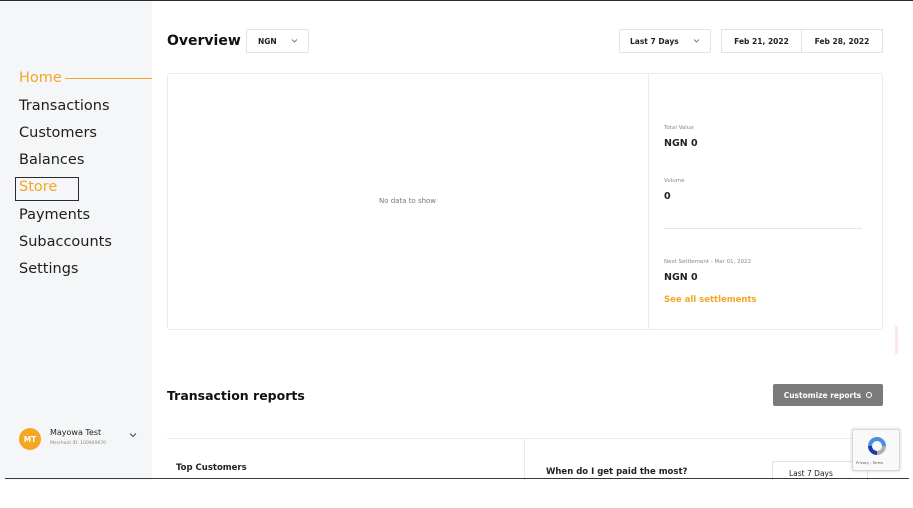 Image resolution: width=913 pixels, height=508 pixels. Describe the element at coordinates (76, 432) in the screenshot. I see `user-name: Mayowa Test` at that location.